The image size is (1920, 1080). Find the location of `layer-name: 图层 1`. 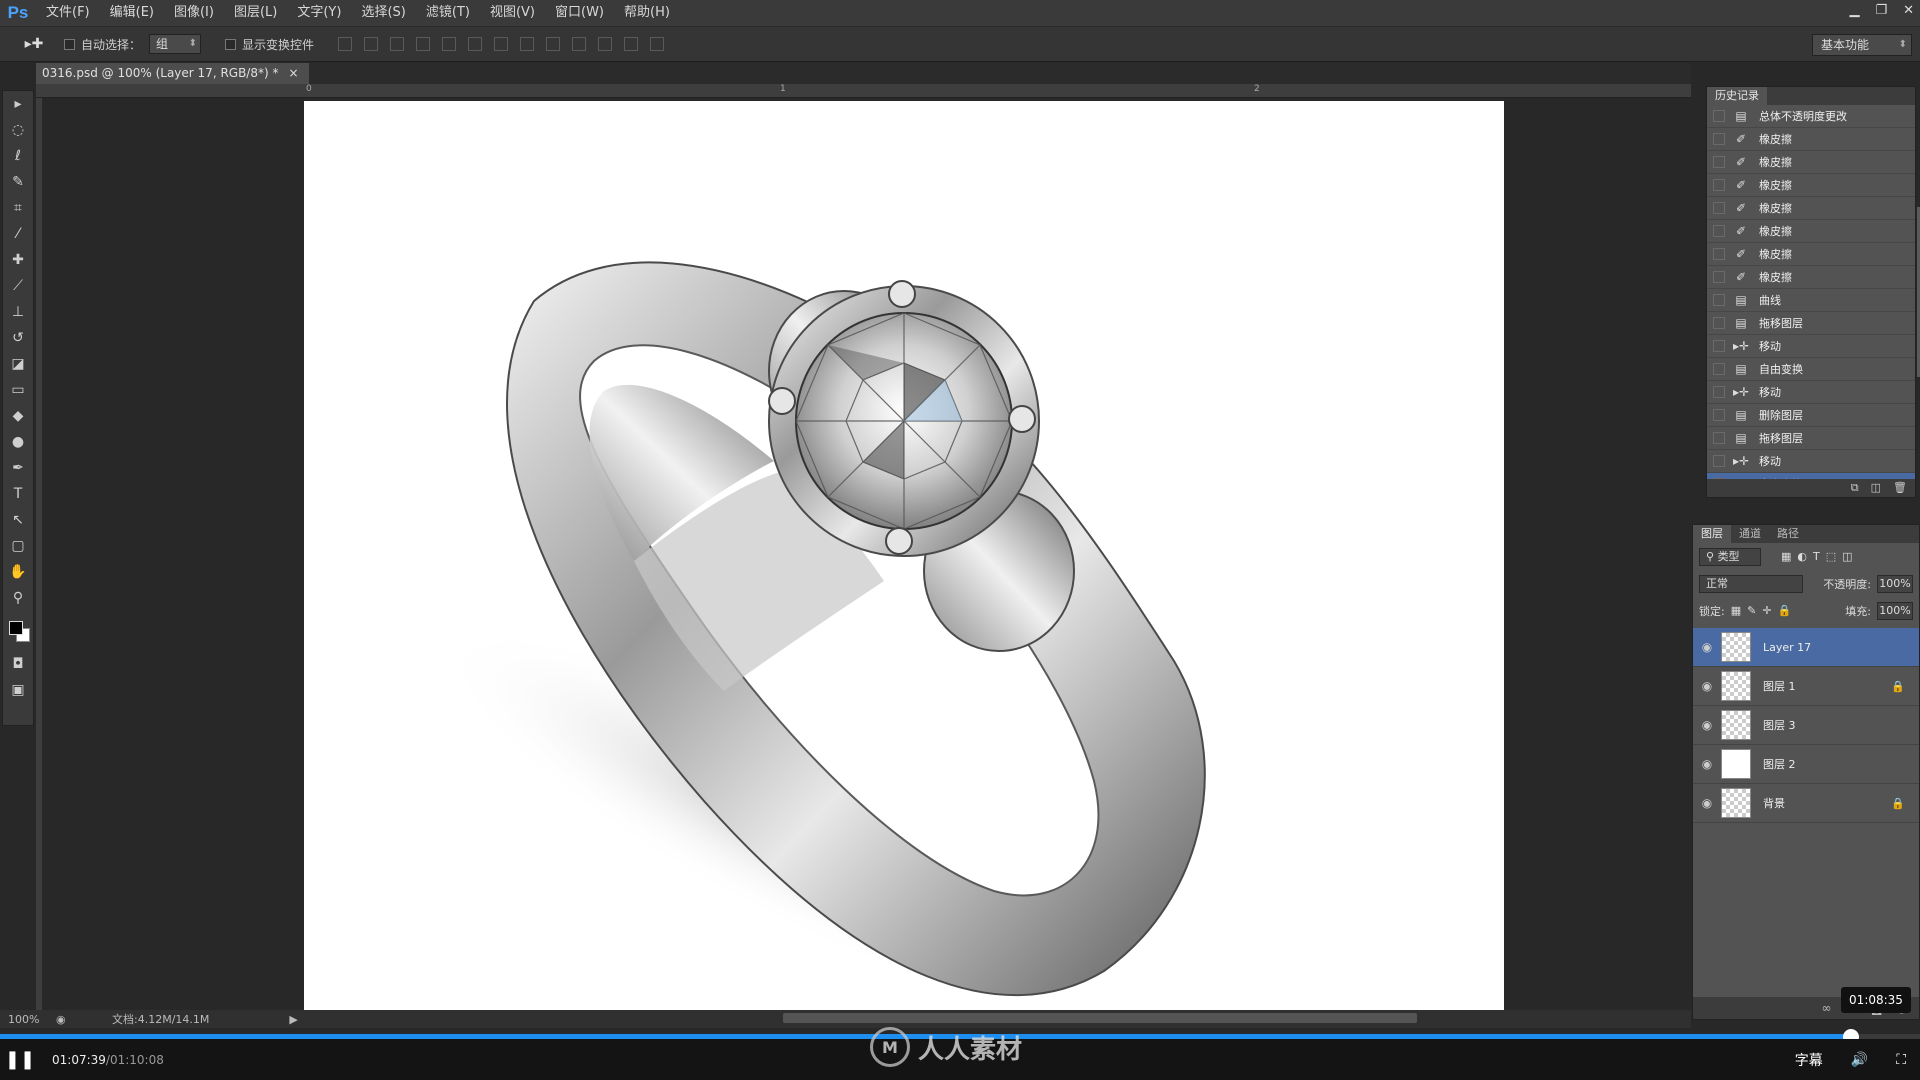

layer-name: 图层 1 is located at coordinates (1779, 686).